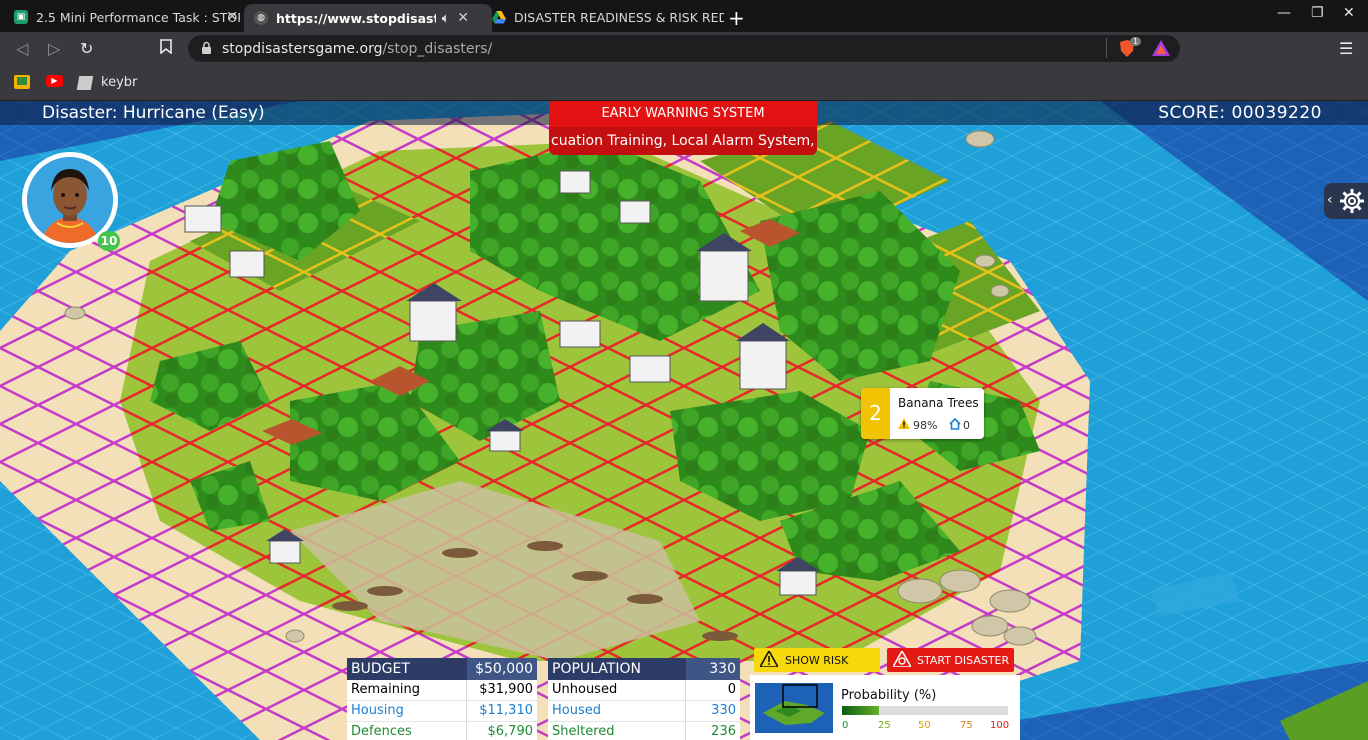  I want to click on table-row: Sheltered 236, so click(644, 731).